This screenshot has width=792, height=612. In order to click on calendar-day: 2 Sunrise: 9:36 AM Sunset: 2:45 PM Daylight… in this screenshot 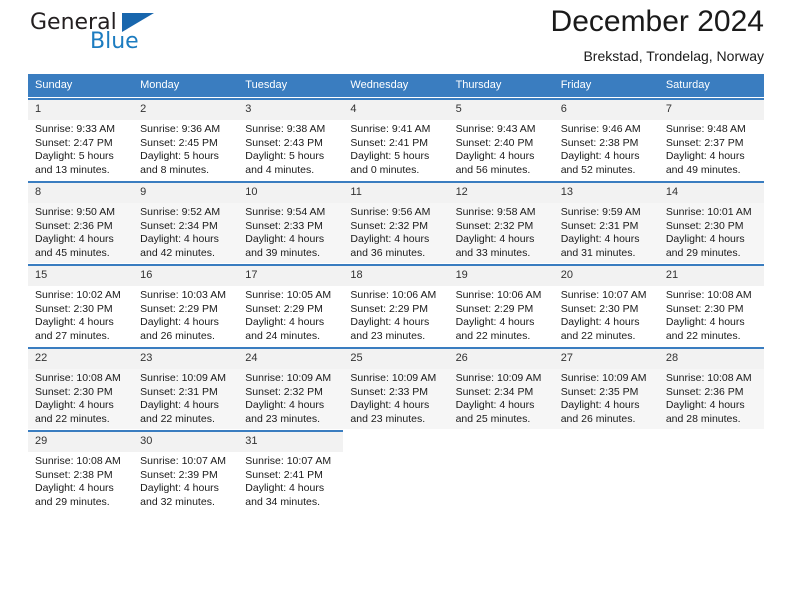, I will do `click(186, 139)`.